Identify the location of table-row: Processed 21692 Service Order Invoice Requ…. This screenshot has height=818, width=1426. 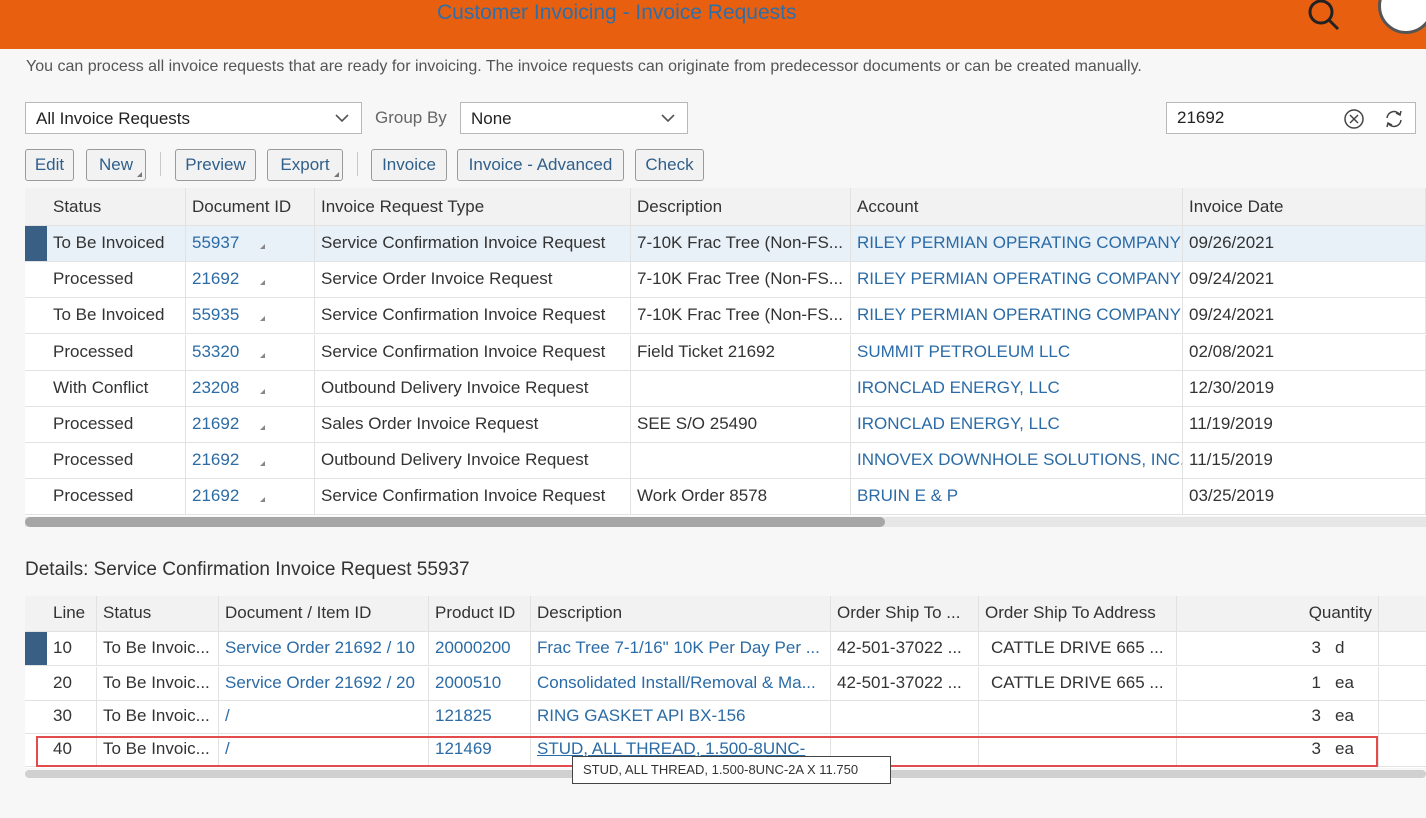
(725, 280).